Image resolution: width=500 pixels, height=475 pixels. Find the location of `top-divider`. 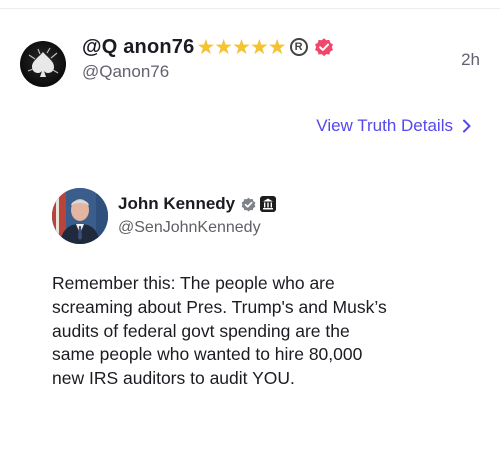

top-divider is located at coordinates (250, 8).